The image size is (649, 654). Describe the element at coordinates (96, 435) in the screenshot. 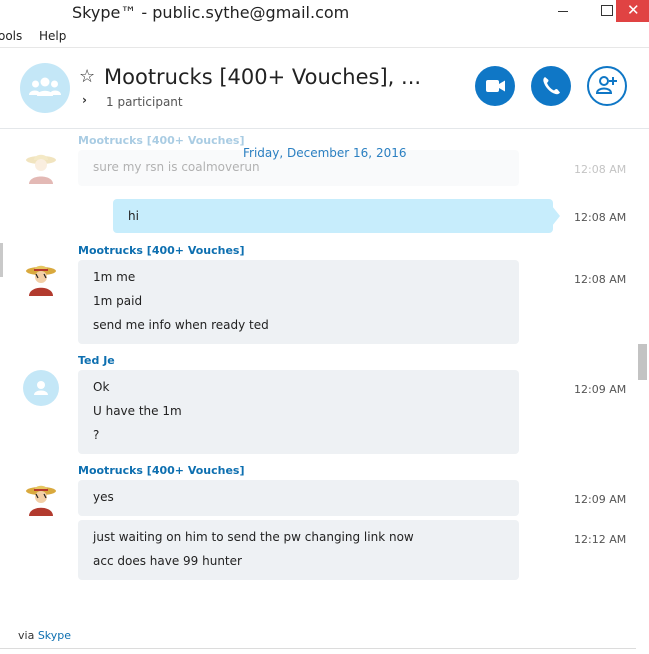

I see `message-text: ?` at that location.